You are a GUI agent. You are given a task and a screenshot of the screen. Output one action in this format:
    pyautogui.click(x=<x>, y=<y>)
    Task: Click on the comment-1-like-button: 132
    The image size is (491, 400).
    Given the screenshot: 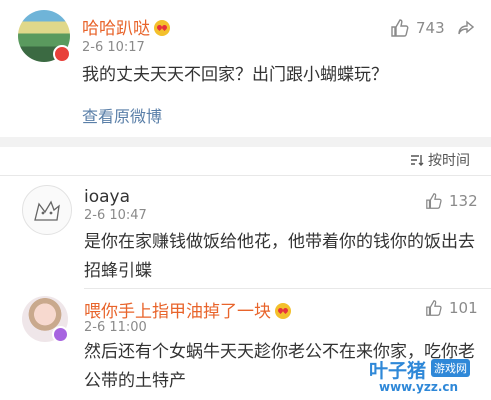 What is the action you would take?
    pyautogui.click(x=451, y=201)
    